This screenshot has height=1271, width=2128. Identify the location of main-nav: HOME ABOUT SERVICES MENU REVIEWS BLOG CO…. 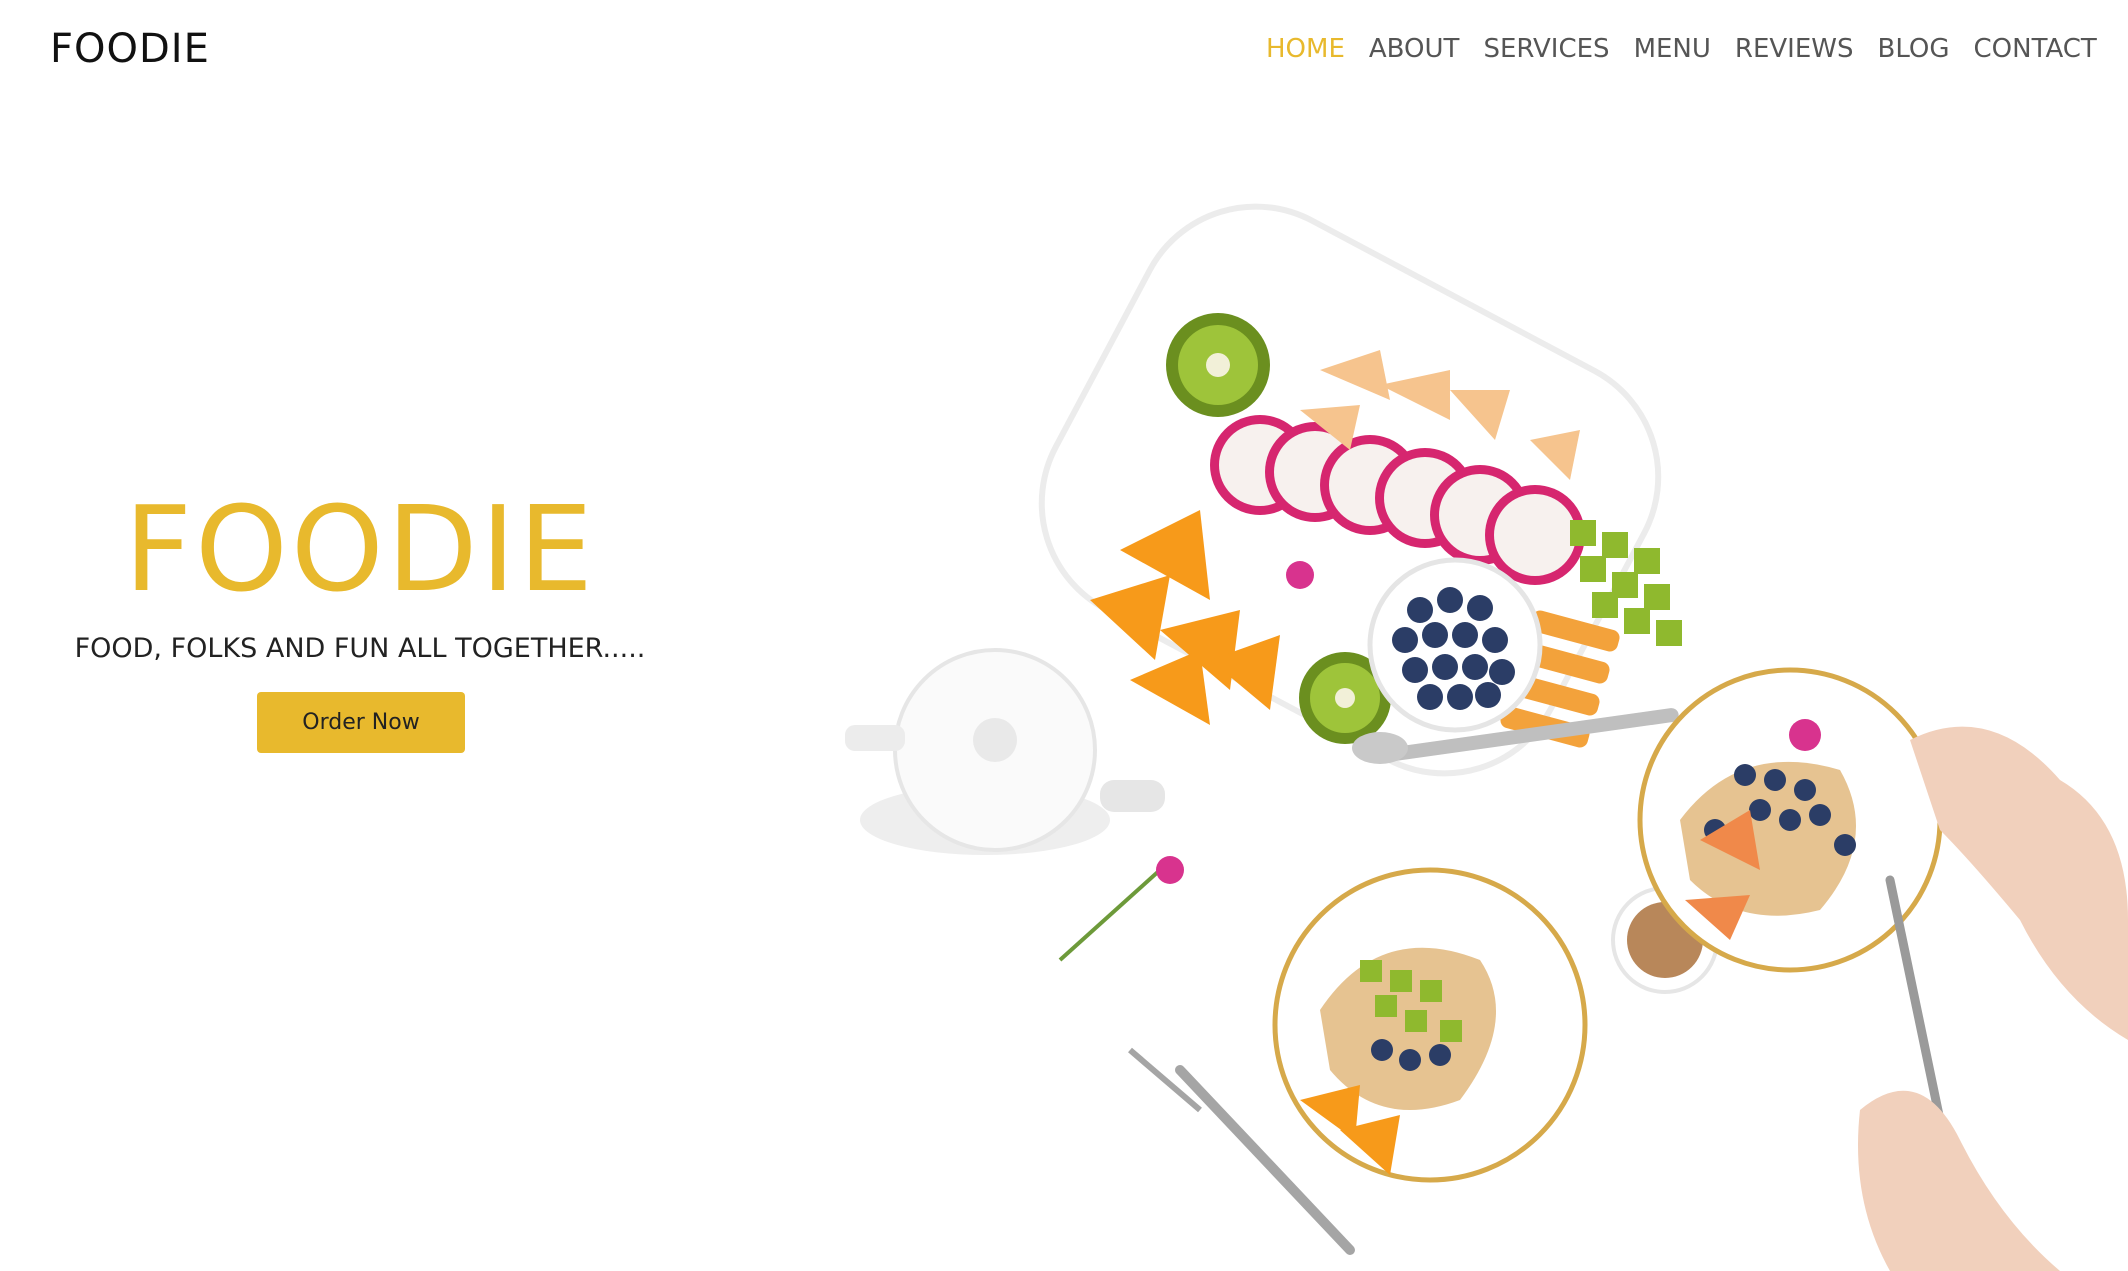
(1681, 49).